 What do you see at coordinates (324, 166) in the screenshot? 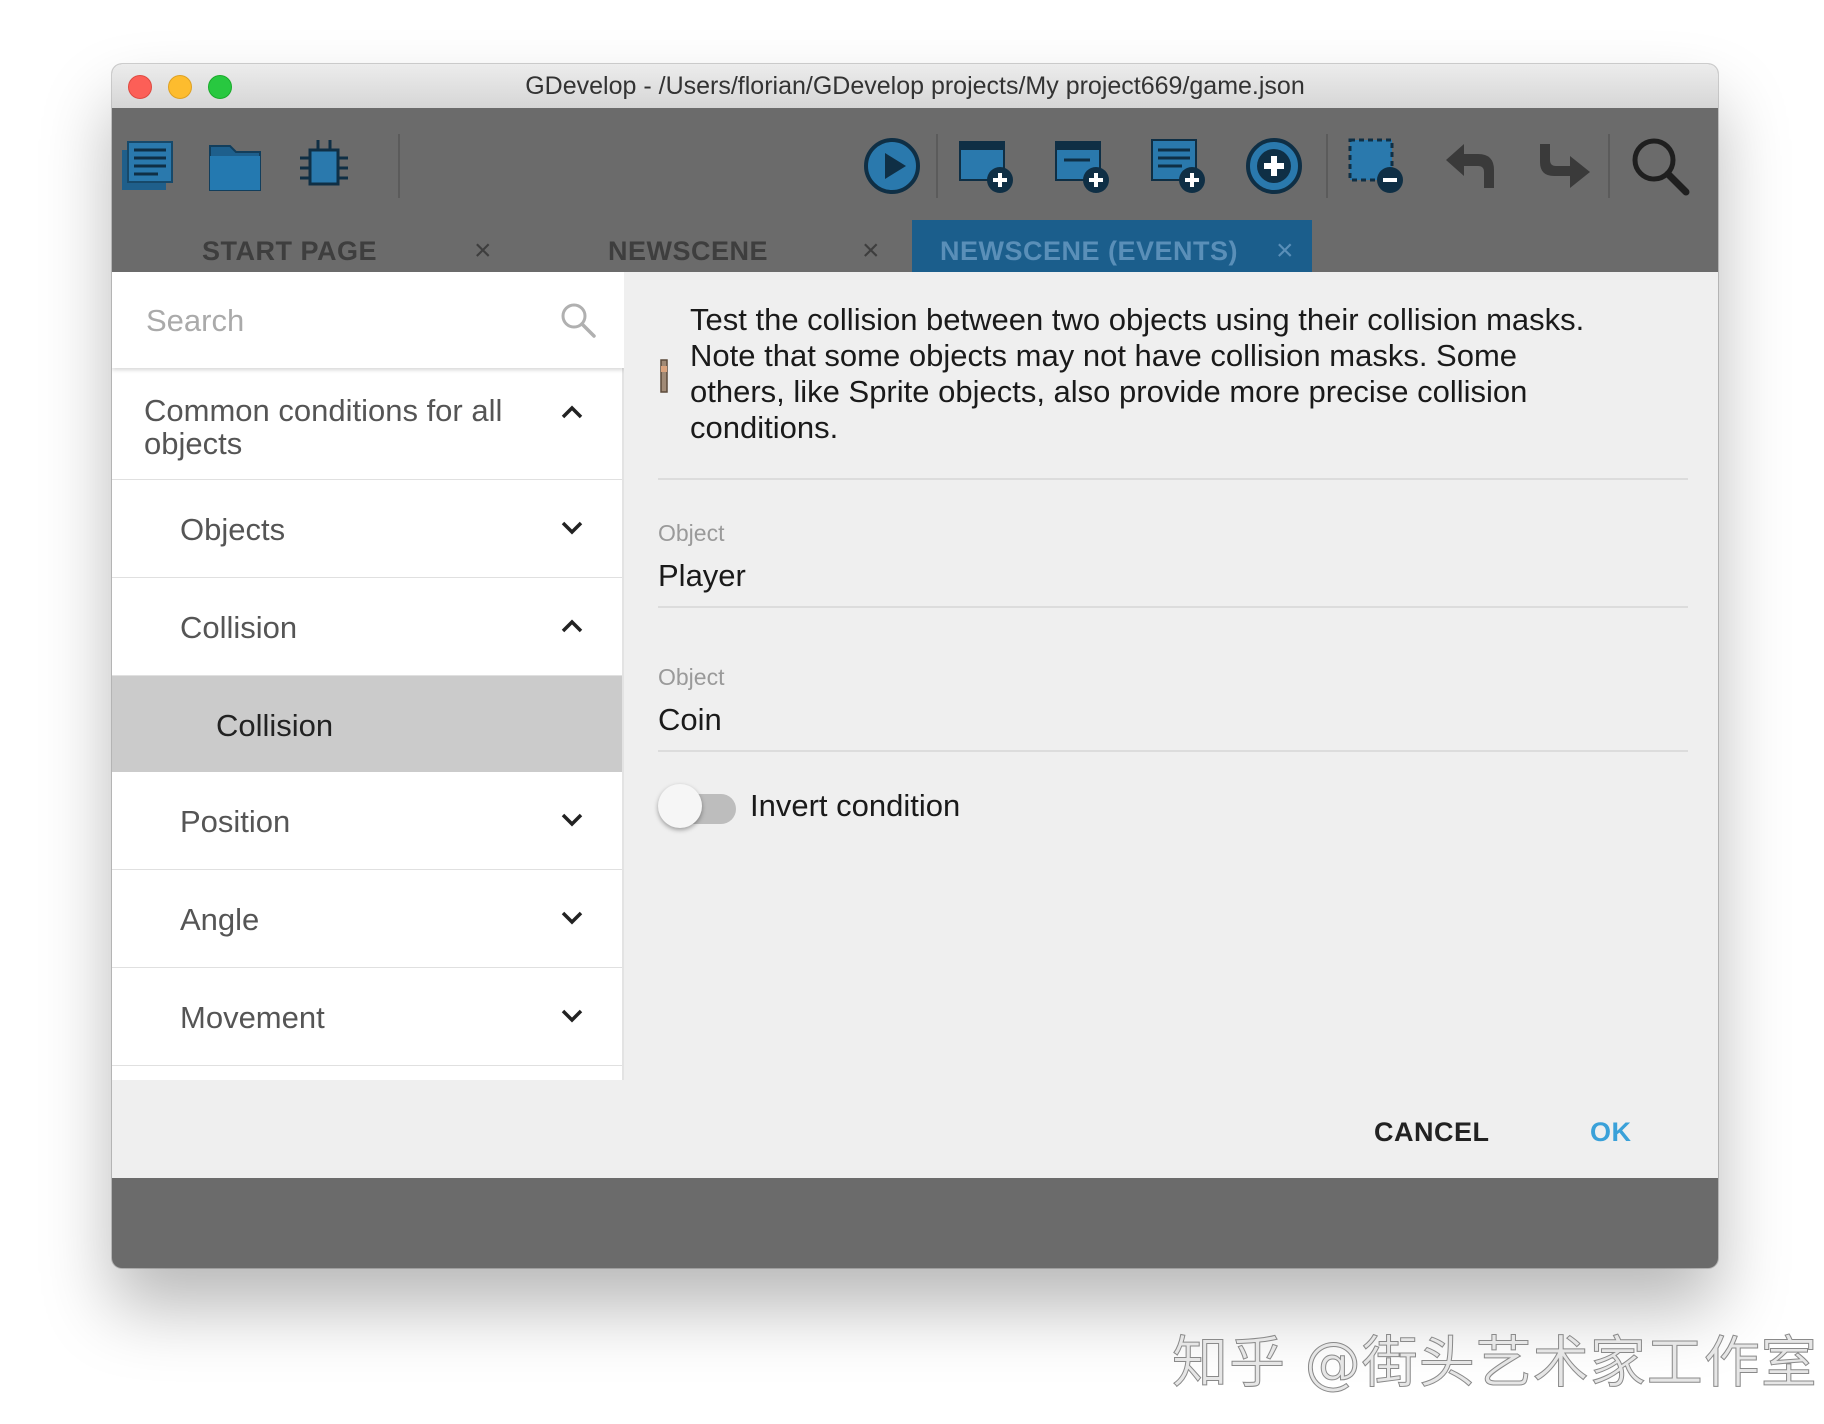
I see `debugger-icon` at bounding box center [324, 166].